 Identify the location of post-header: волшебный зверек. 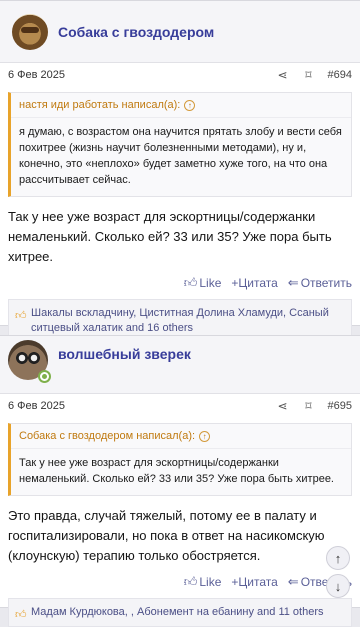
(180, 365).